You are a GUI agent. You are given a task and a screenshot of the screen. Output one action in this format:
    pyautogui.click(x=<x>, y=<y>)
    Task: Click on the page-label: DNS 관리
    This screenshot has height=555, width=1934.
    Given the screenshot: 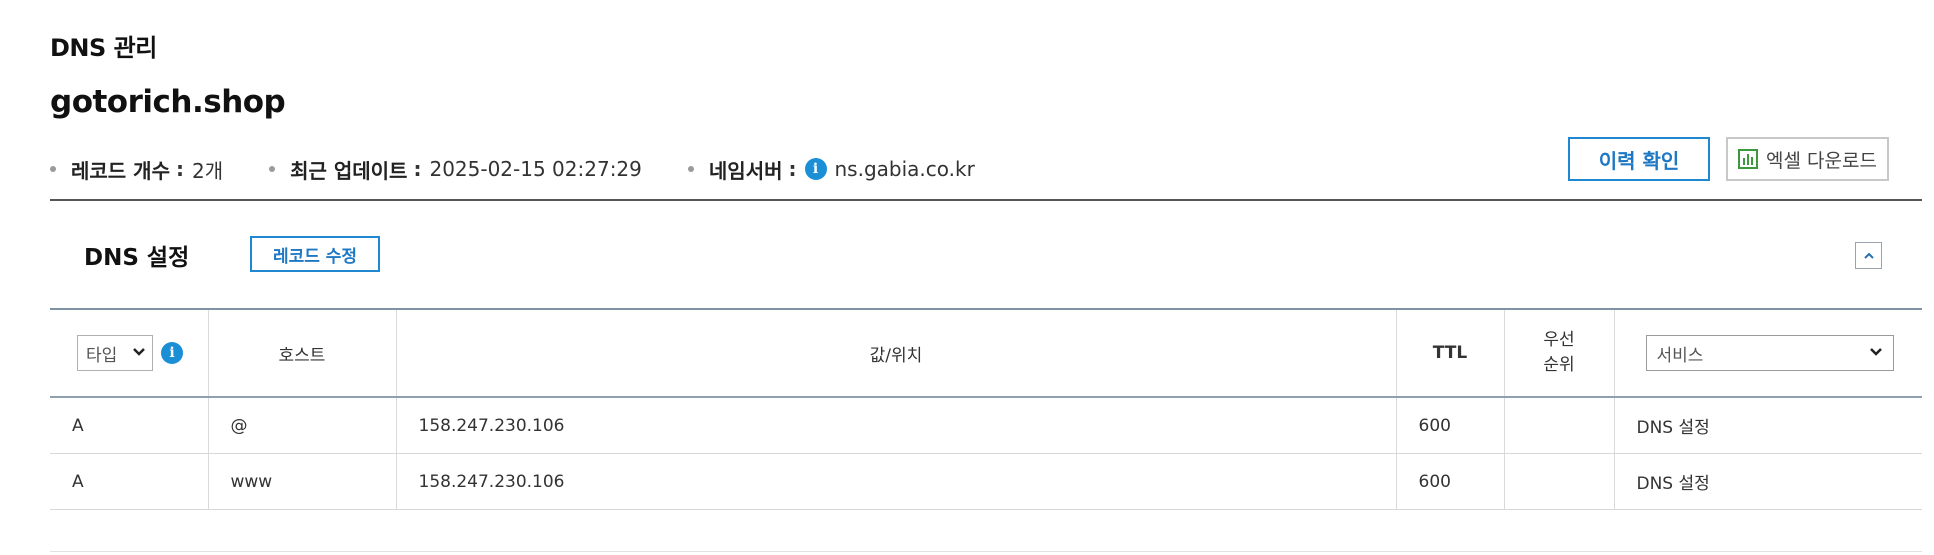 What is the action you would take?
    pyautogui.click(x=103, y=48)
    